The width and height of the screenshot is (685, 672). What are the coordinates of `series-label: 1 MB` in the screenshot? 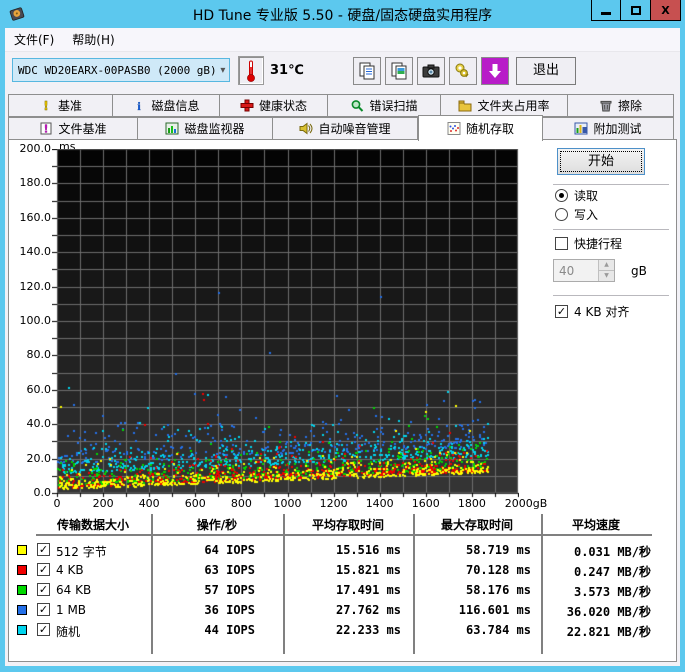 It's located at (71, 610).